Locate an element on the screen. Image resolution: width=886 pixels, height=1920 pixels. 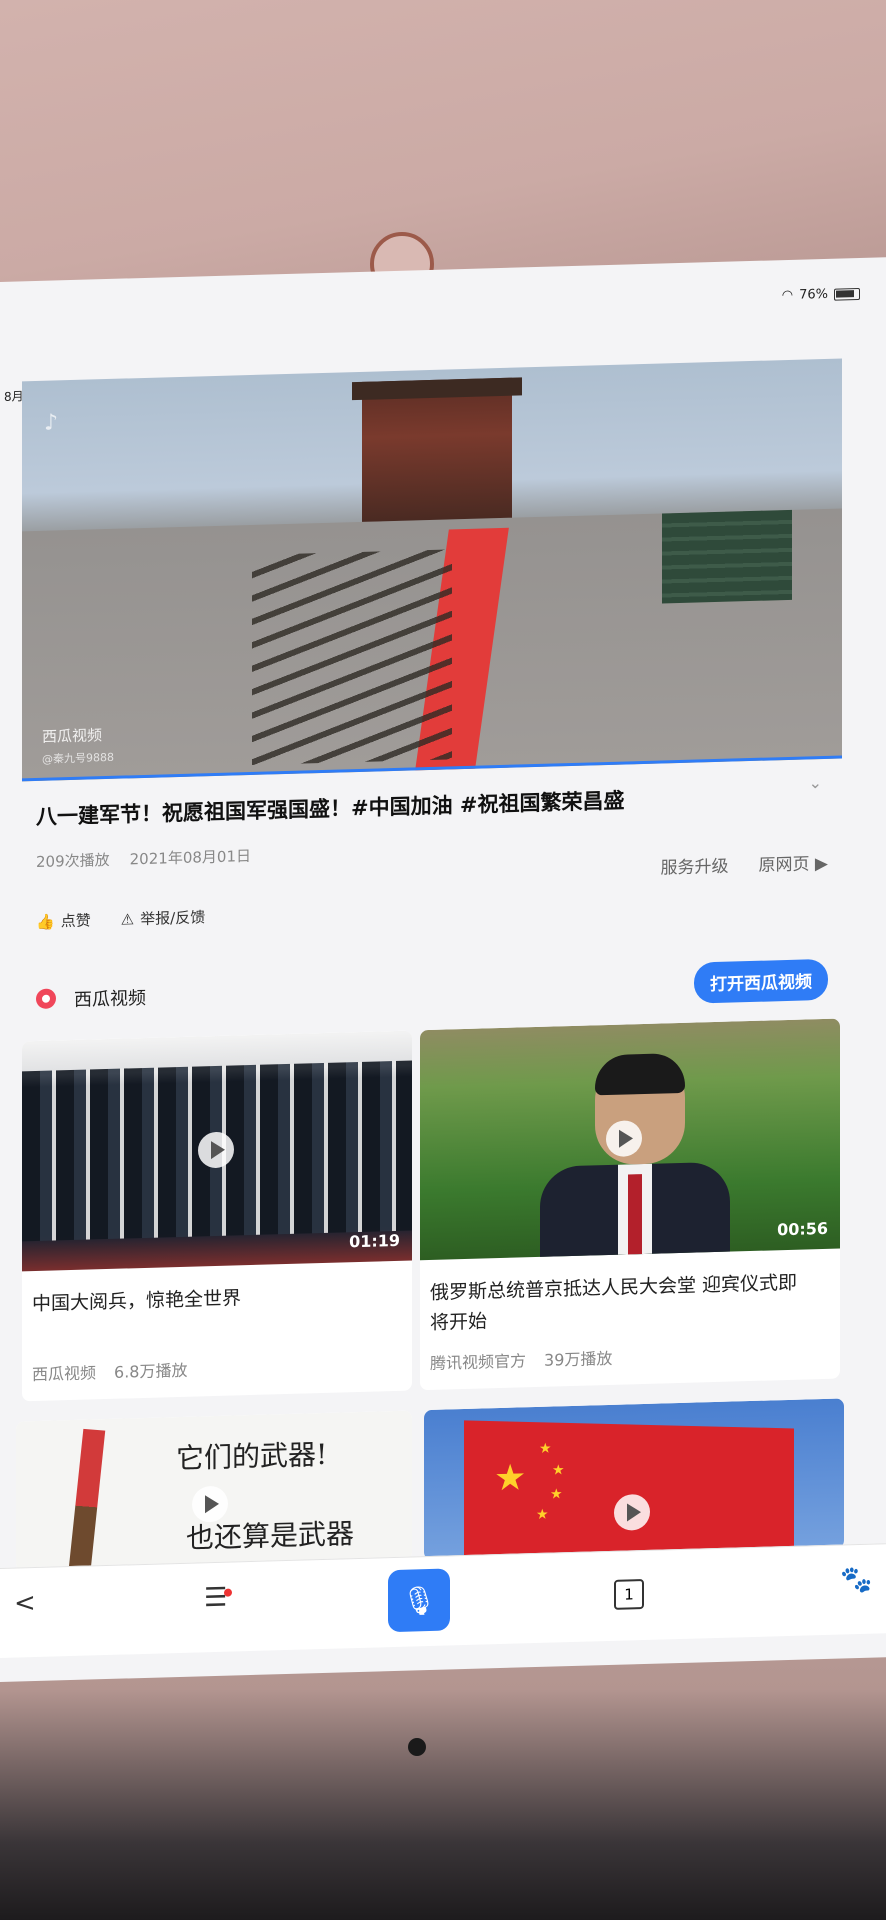
microphone-icon: 🎙 is located at coordinates (419, 1600).